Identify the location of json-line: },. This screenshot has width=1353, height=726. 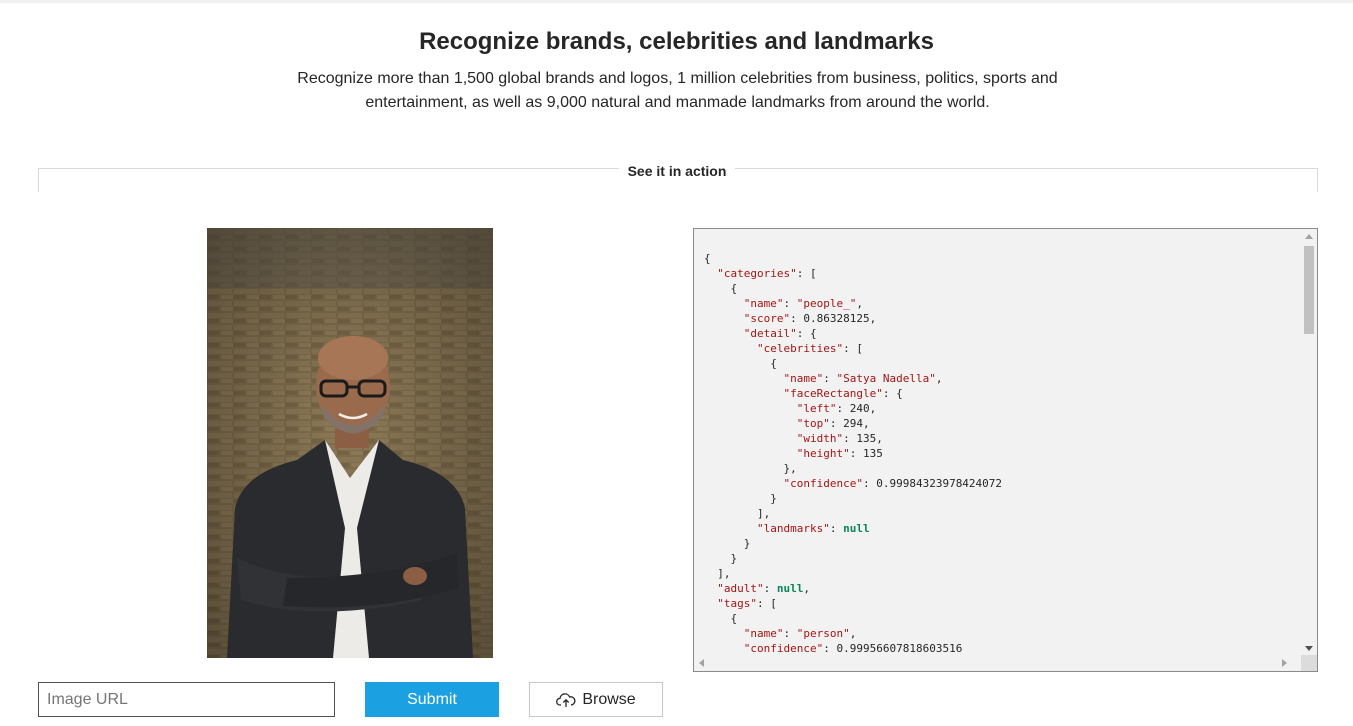
(750, 468).